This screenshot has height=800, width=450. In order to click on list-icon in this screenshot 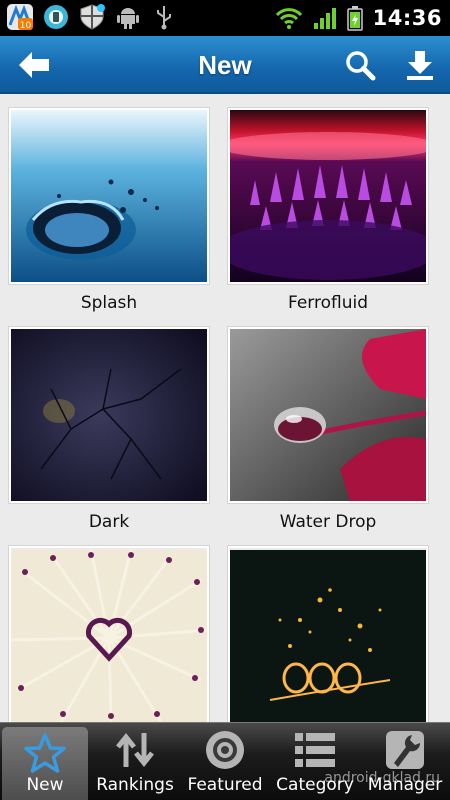, I will do `click(315, 750)`.